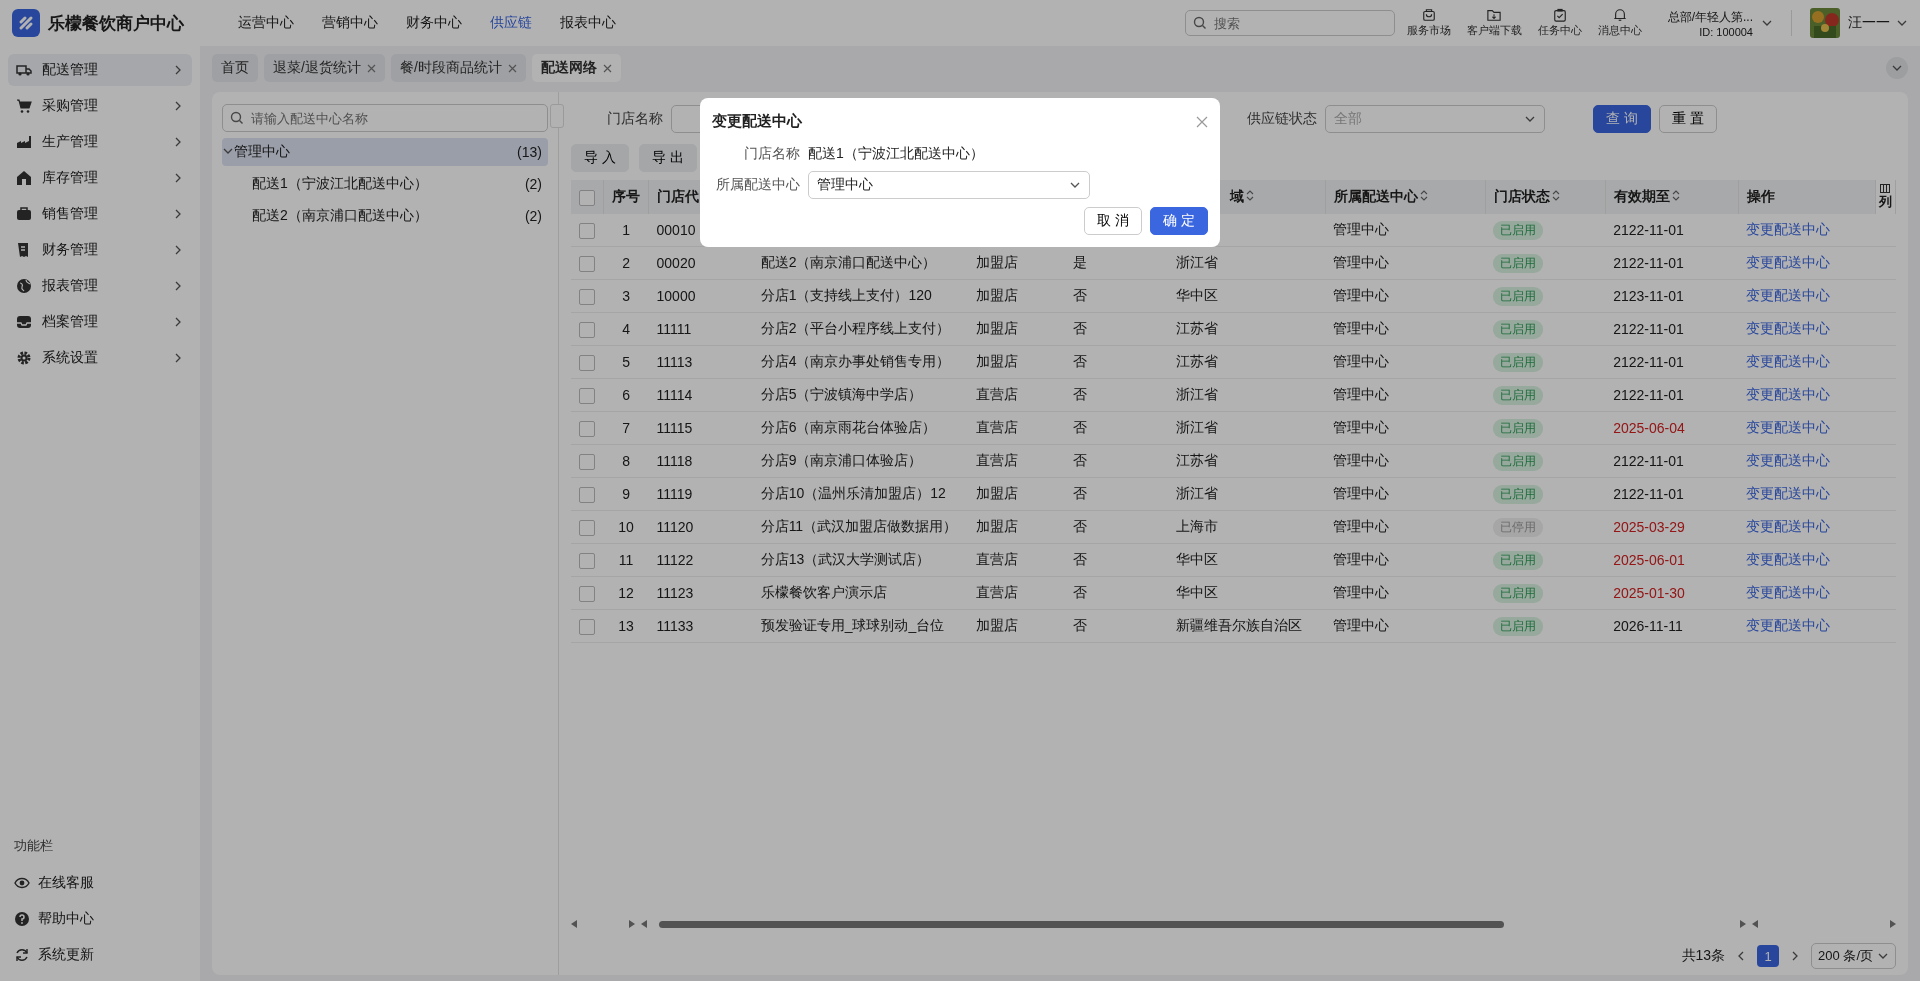 The width and height of the screenshot is (1920, 981). Describe the element at coordinates (266, 23) in the screenshot. I see `nav-tab: 运营中心` at that location.